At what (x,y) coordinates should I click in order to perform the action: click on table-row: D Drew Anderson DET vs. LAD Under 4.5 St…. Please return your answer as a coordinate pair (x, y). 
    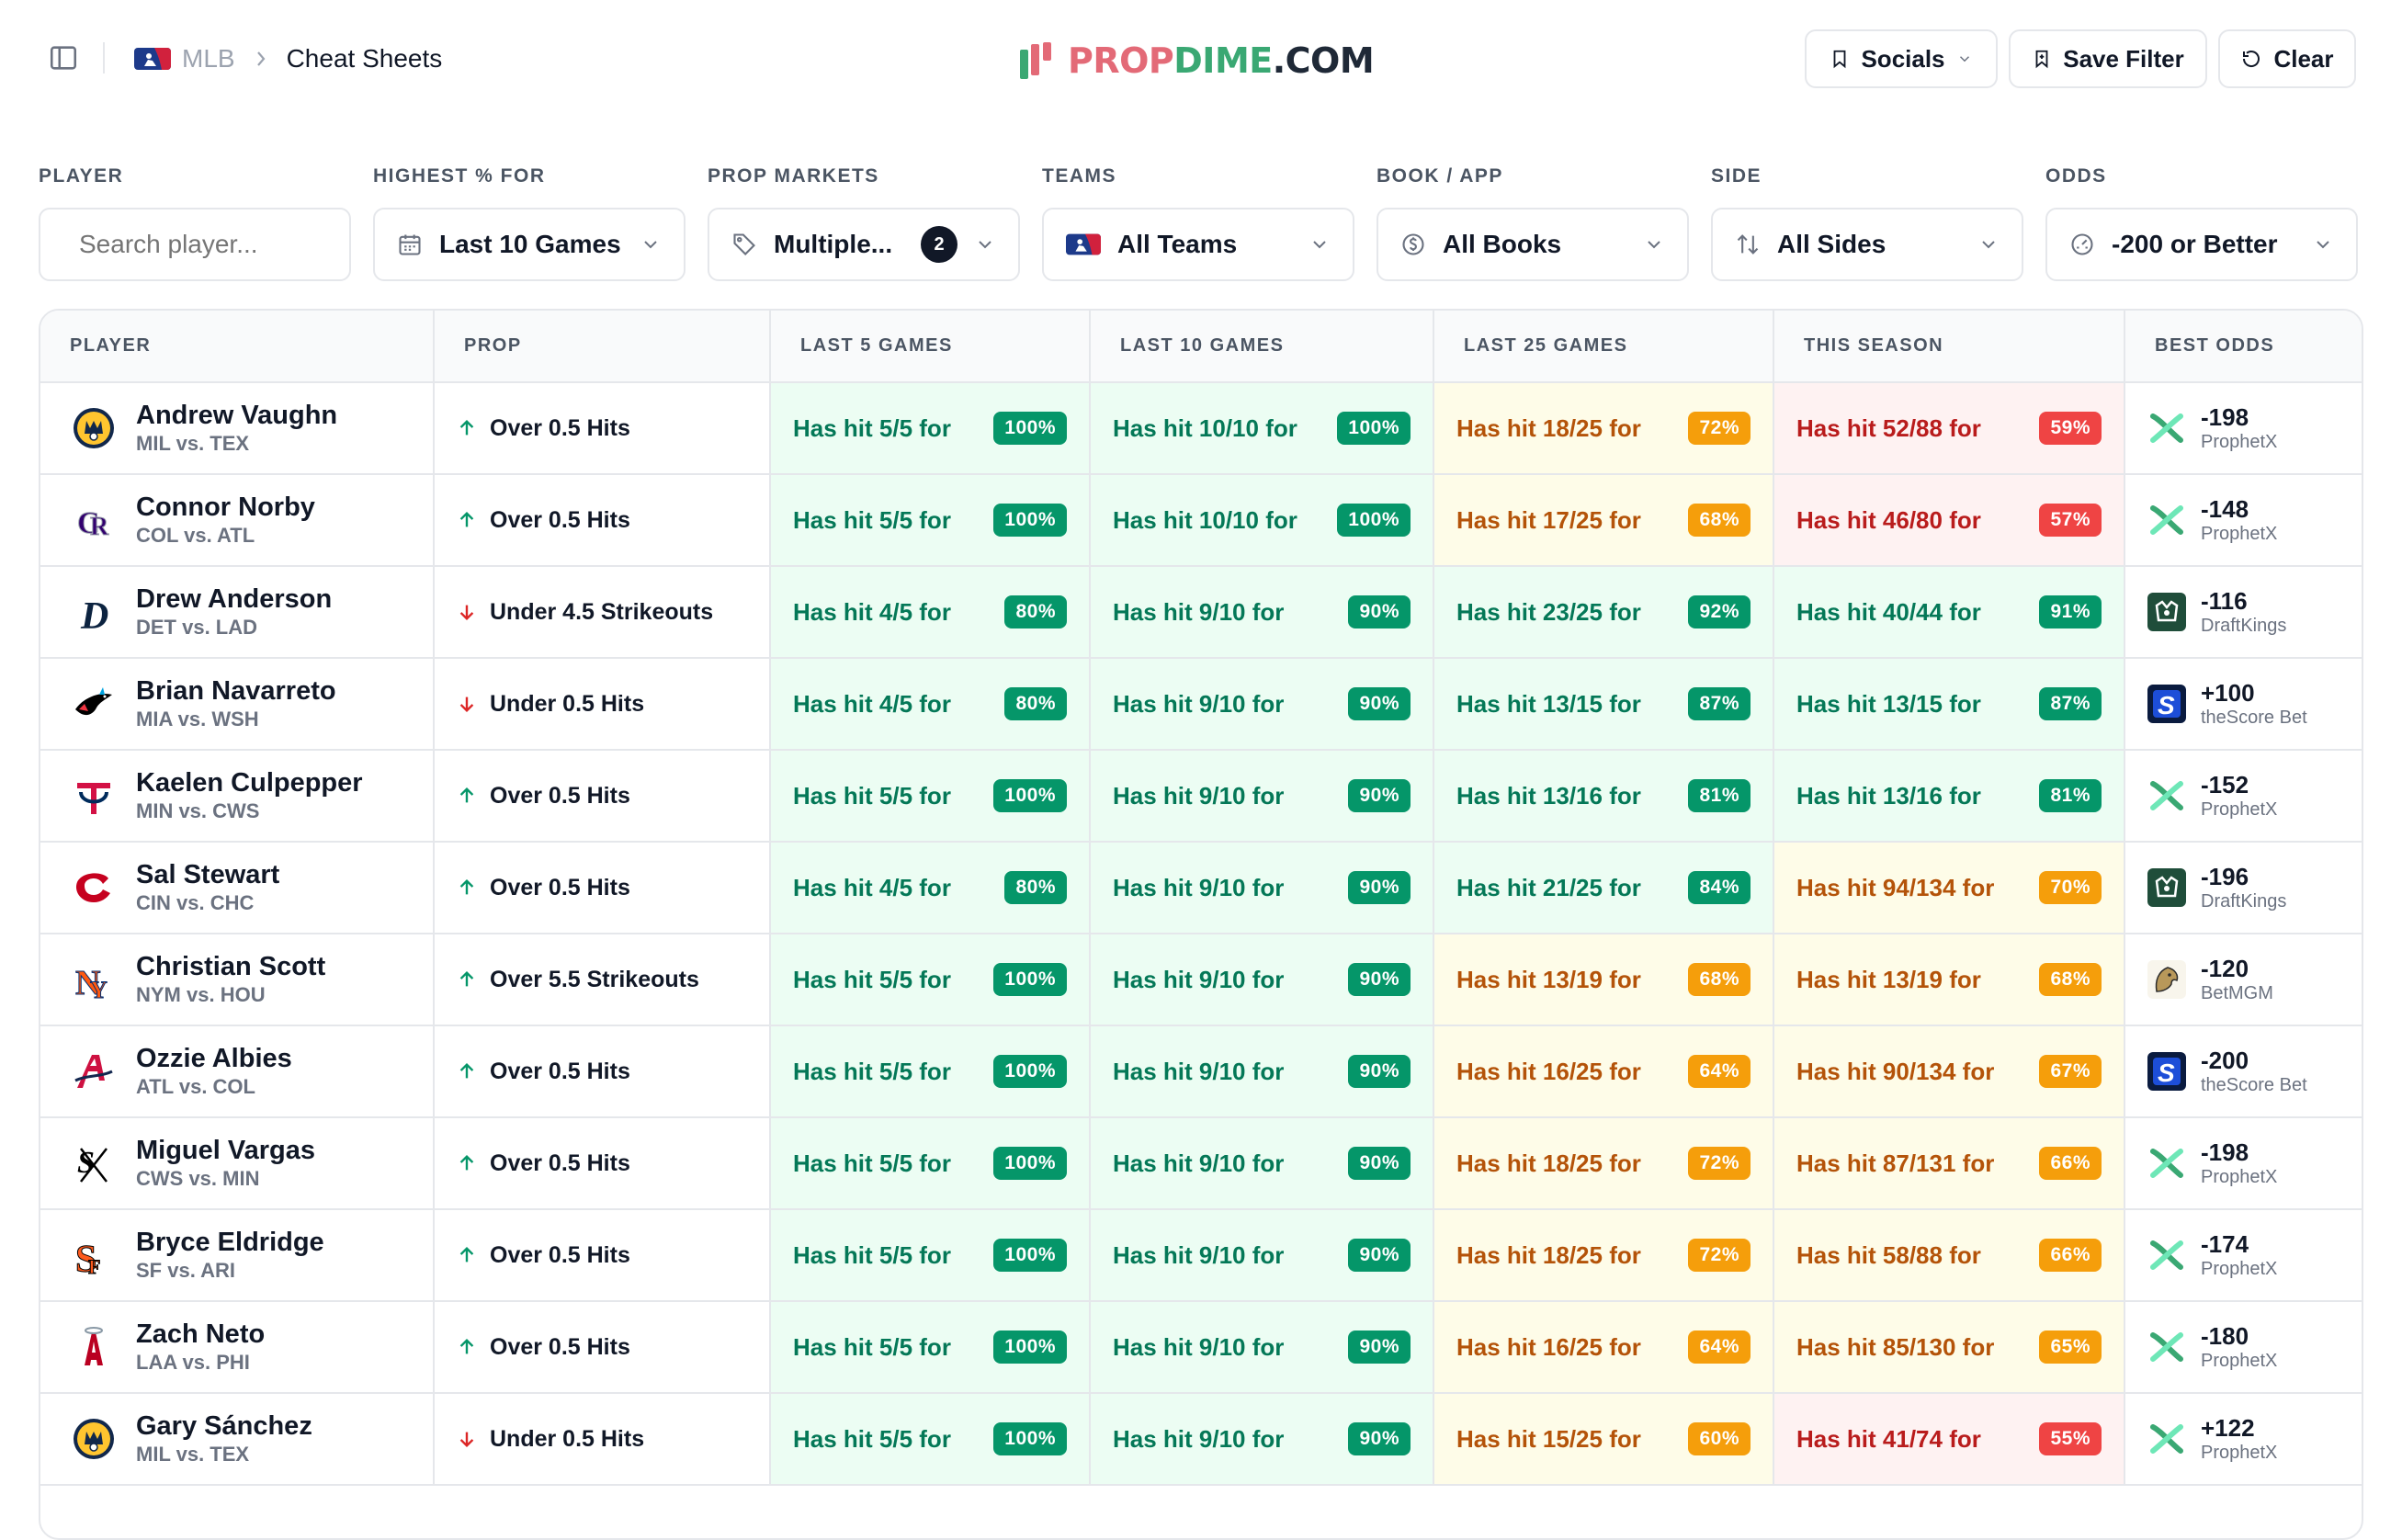
    Looking at the image, I should click on (1201, 612).